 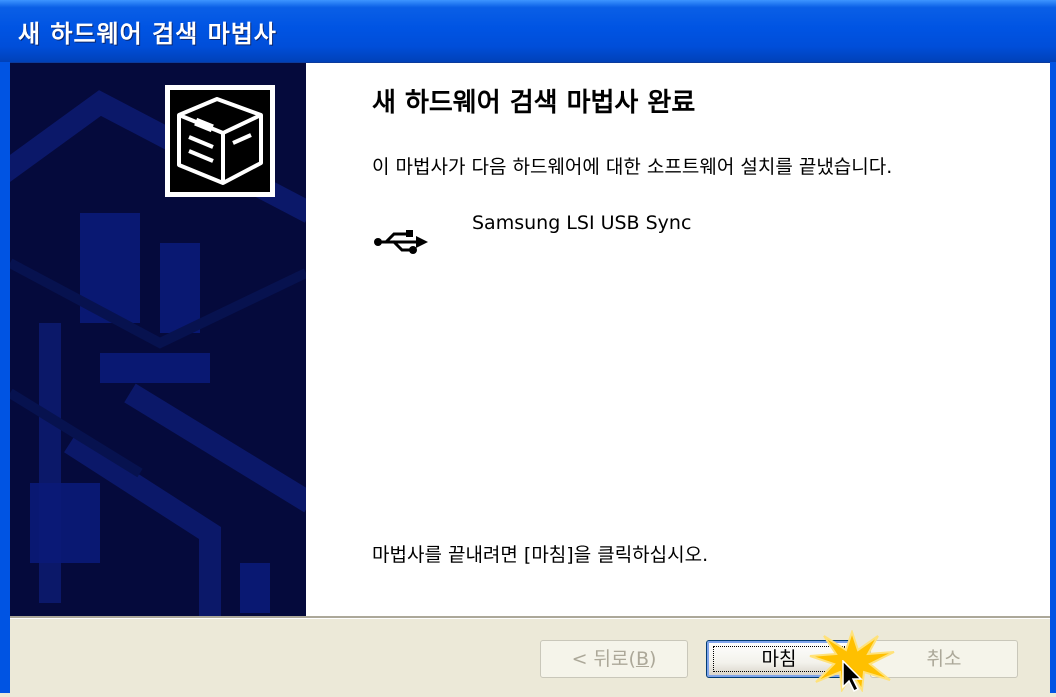 What do you see at coordinates (632, 167) in the screenshot?
I see `completion-description: 이 마법사가 다음 하드웨어에 대한 소프트웨어 설치를 끝냈습니다.` at bounding box center [632, 167].